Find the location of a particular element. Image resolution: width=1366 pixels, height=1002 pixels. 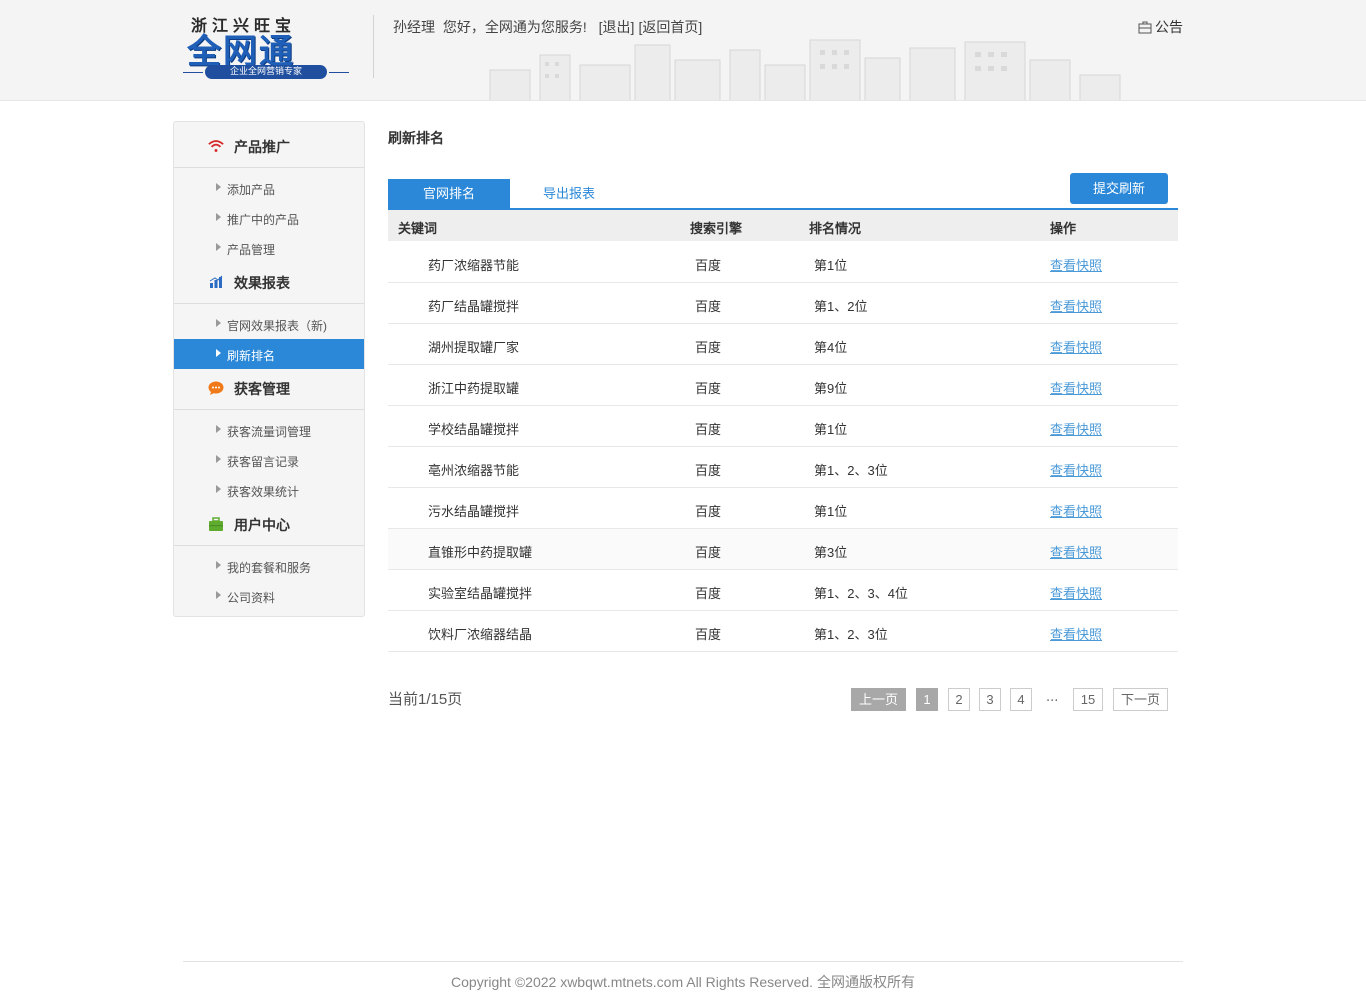

tab-export-report: 导出报表 is located at coordinates (569, 194).